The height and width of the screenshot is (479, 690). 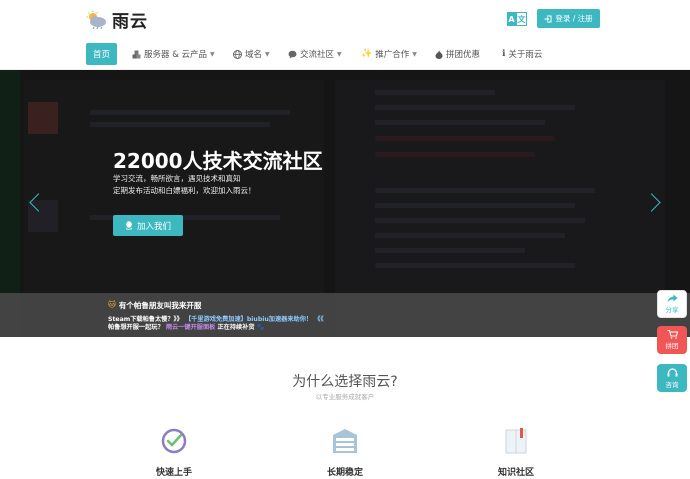 I want to click on share-label: 分享, so click(x=672, y=310).